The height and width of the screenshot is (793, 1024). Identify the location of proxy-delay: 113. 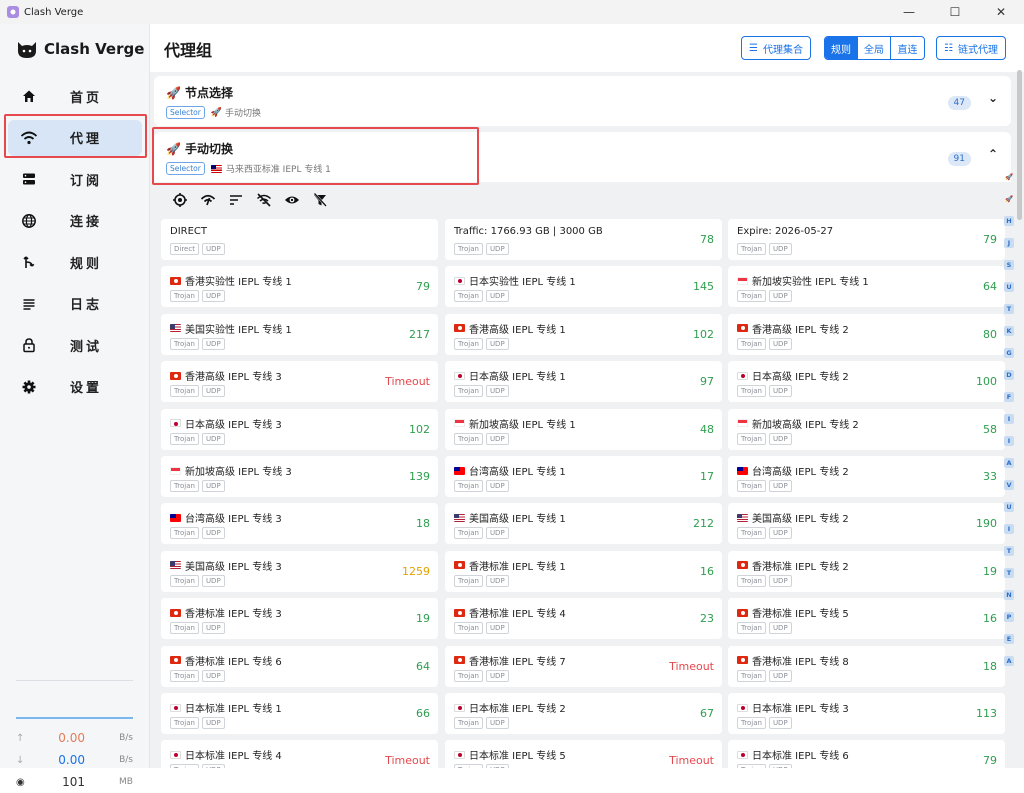
(986, 713).